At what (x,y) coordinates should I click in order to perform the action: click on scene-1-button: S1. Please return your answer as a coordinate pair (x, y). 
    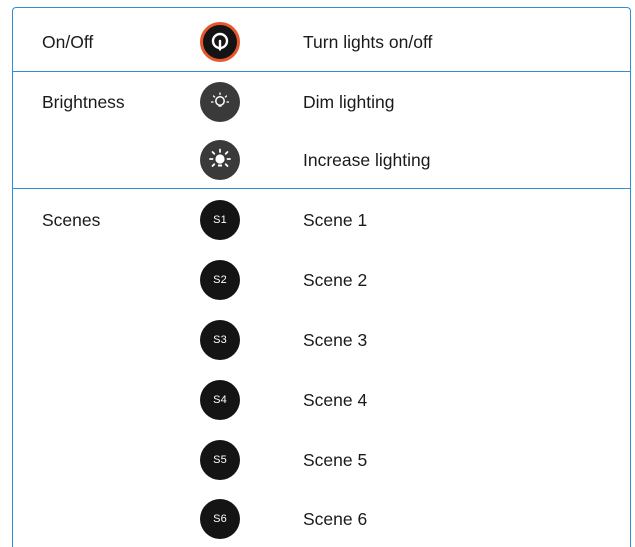
    Looking at the image, I should click on (220, 220).